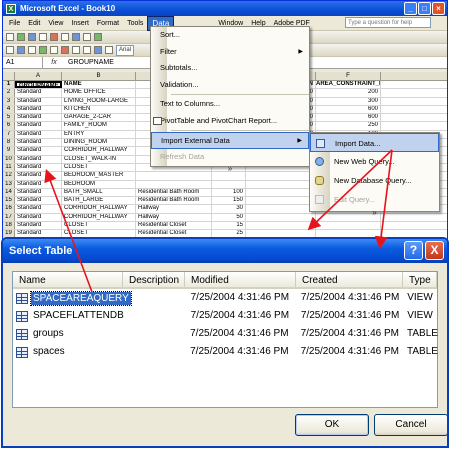 The width and height of the screenshot is (450, 449). What do you see at coordinates (413, 250) in the screenshot?
I see `help-button: ?` at bounding box center [413, 250].